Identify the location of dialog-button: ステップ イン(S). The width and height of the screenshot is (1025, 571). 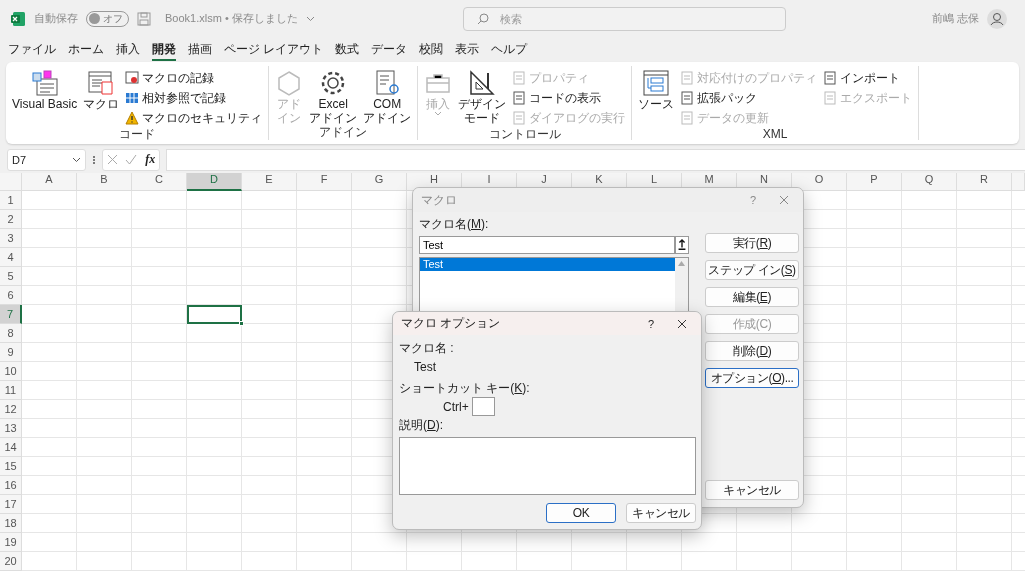
(752, 270).